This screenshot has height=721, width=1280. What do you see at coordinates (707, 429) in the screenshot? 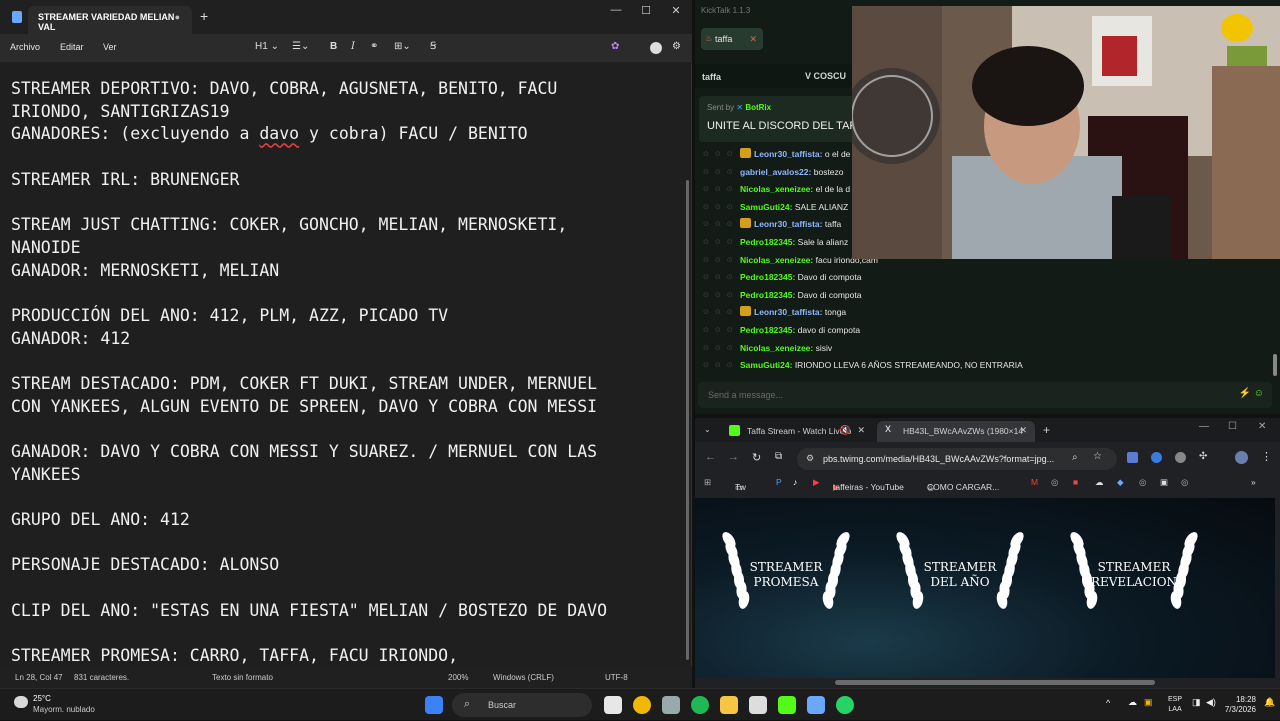
I see `tab-search-icon: ⌄` at bounding box center [707, 429].